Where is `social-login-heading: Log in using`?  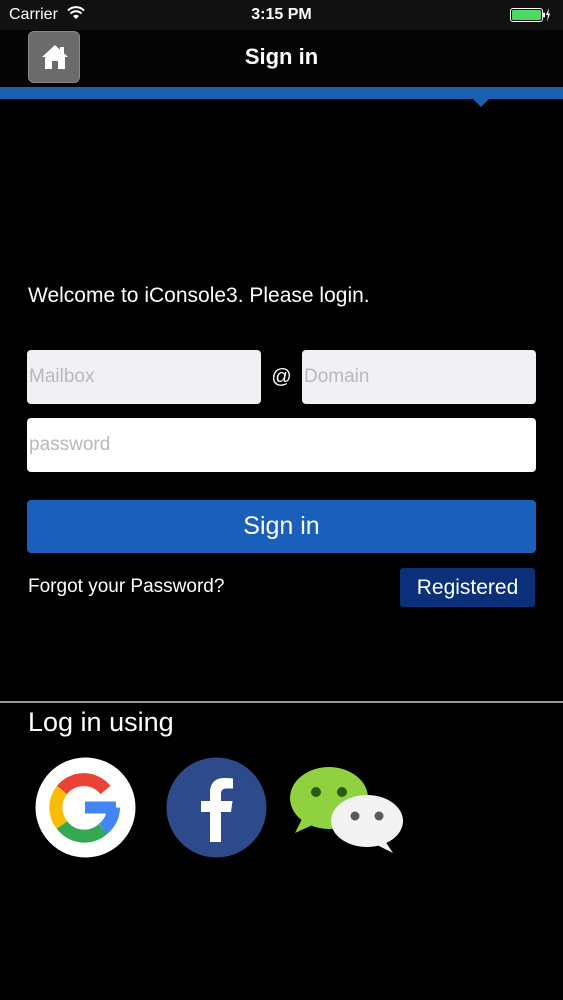 social-login-heading: Log in using is located at coordinates (101, 722).